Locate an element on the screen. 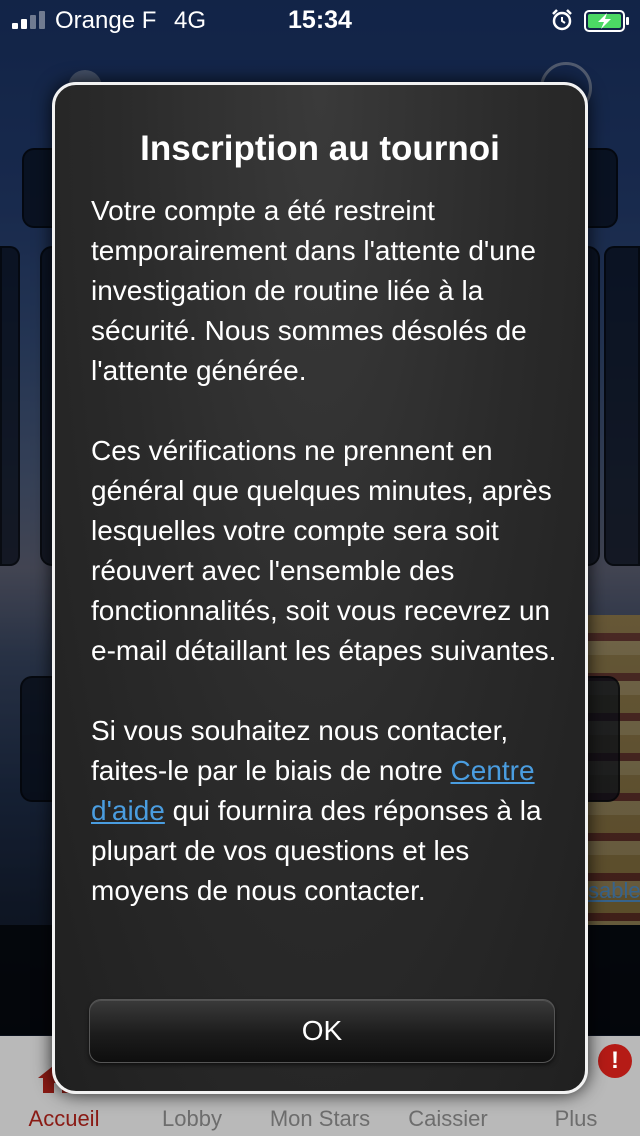 The height and width of the screenshot is (1136, 640). tab-label: Caissier is located at coordinates (448, 1118).